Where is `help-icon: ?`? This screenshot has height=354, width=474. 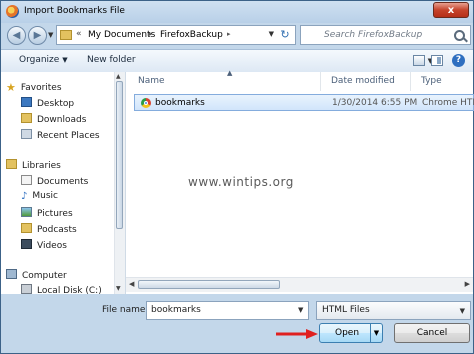 help-icon: ? is located at coordinates (458, 60).